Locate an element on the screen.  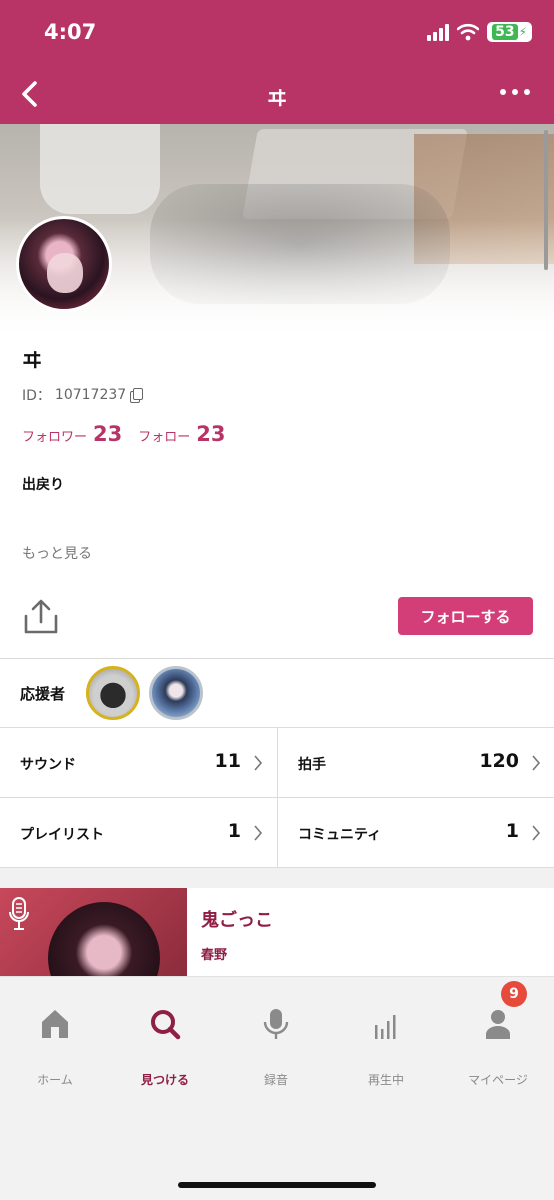
followers-label: フォロワー is located at coordinates (54, 435).